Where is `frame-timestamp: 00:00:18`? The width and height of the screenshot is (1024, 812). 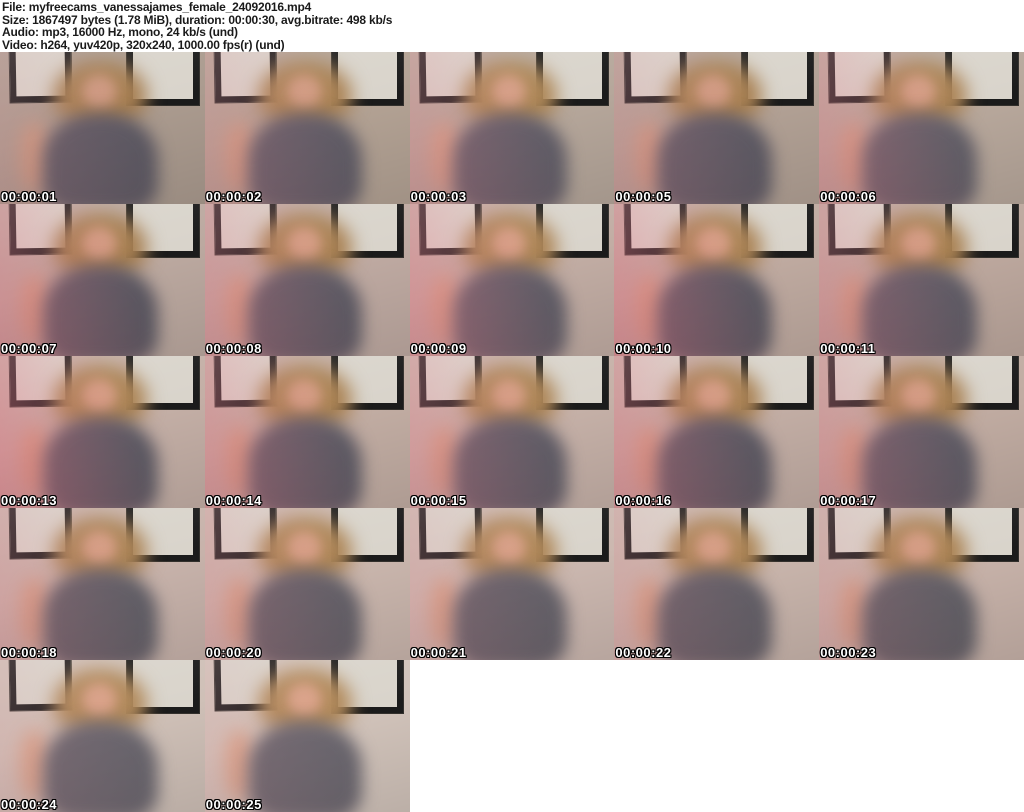
frame-timestamp: 00:00:18 is located at coordinates (29, 652).